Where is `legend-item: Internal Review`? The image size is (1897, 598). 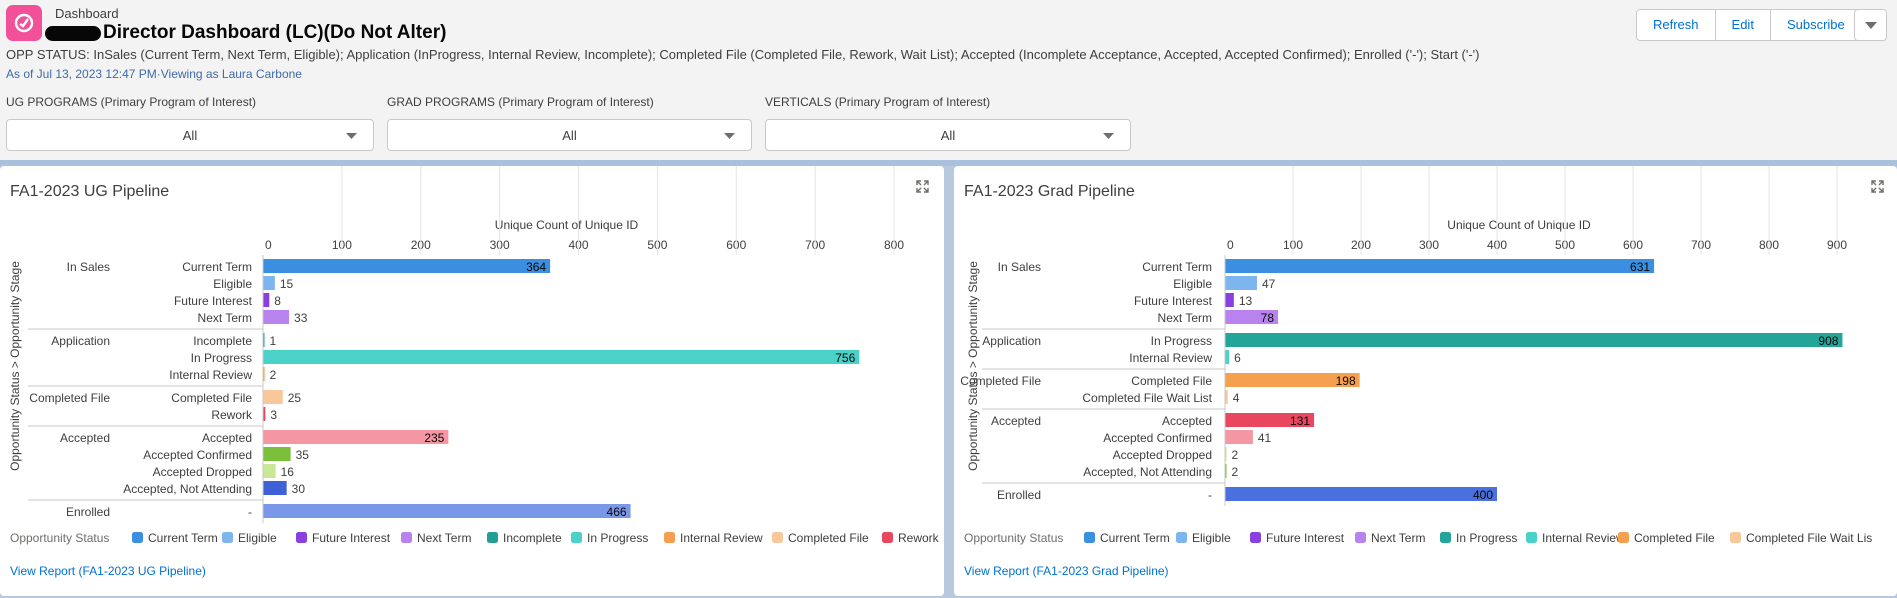 legend-item: Internal Review is located at coordinates (1583, 538).